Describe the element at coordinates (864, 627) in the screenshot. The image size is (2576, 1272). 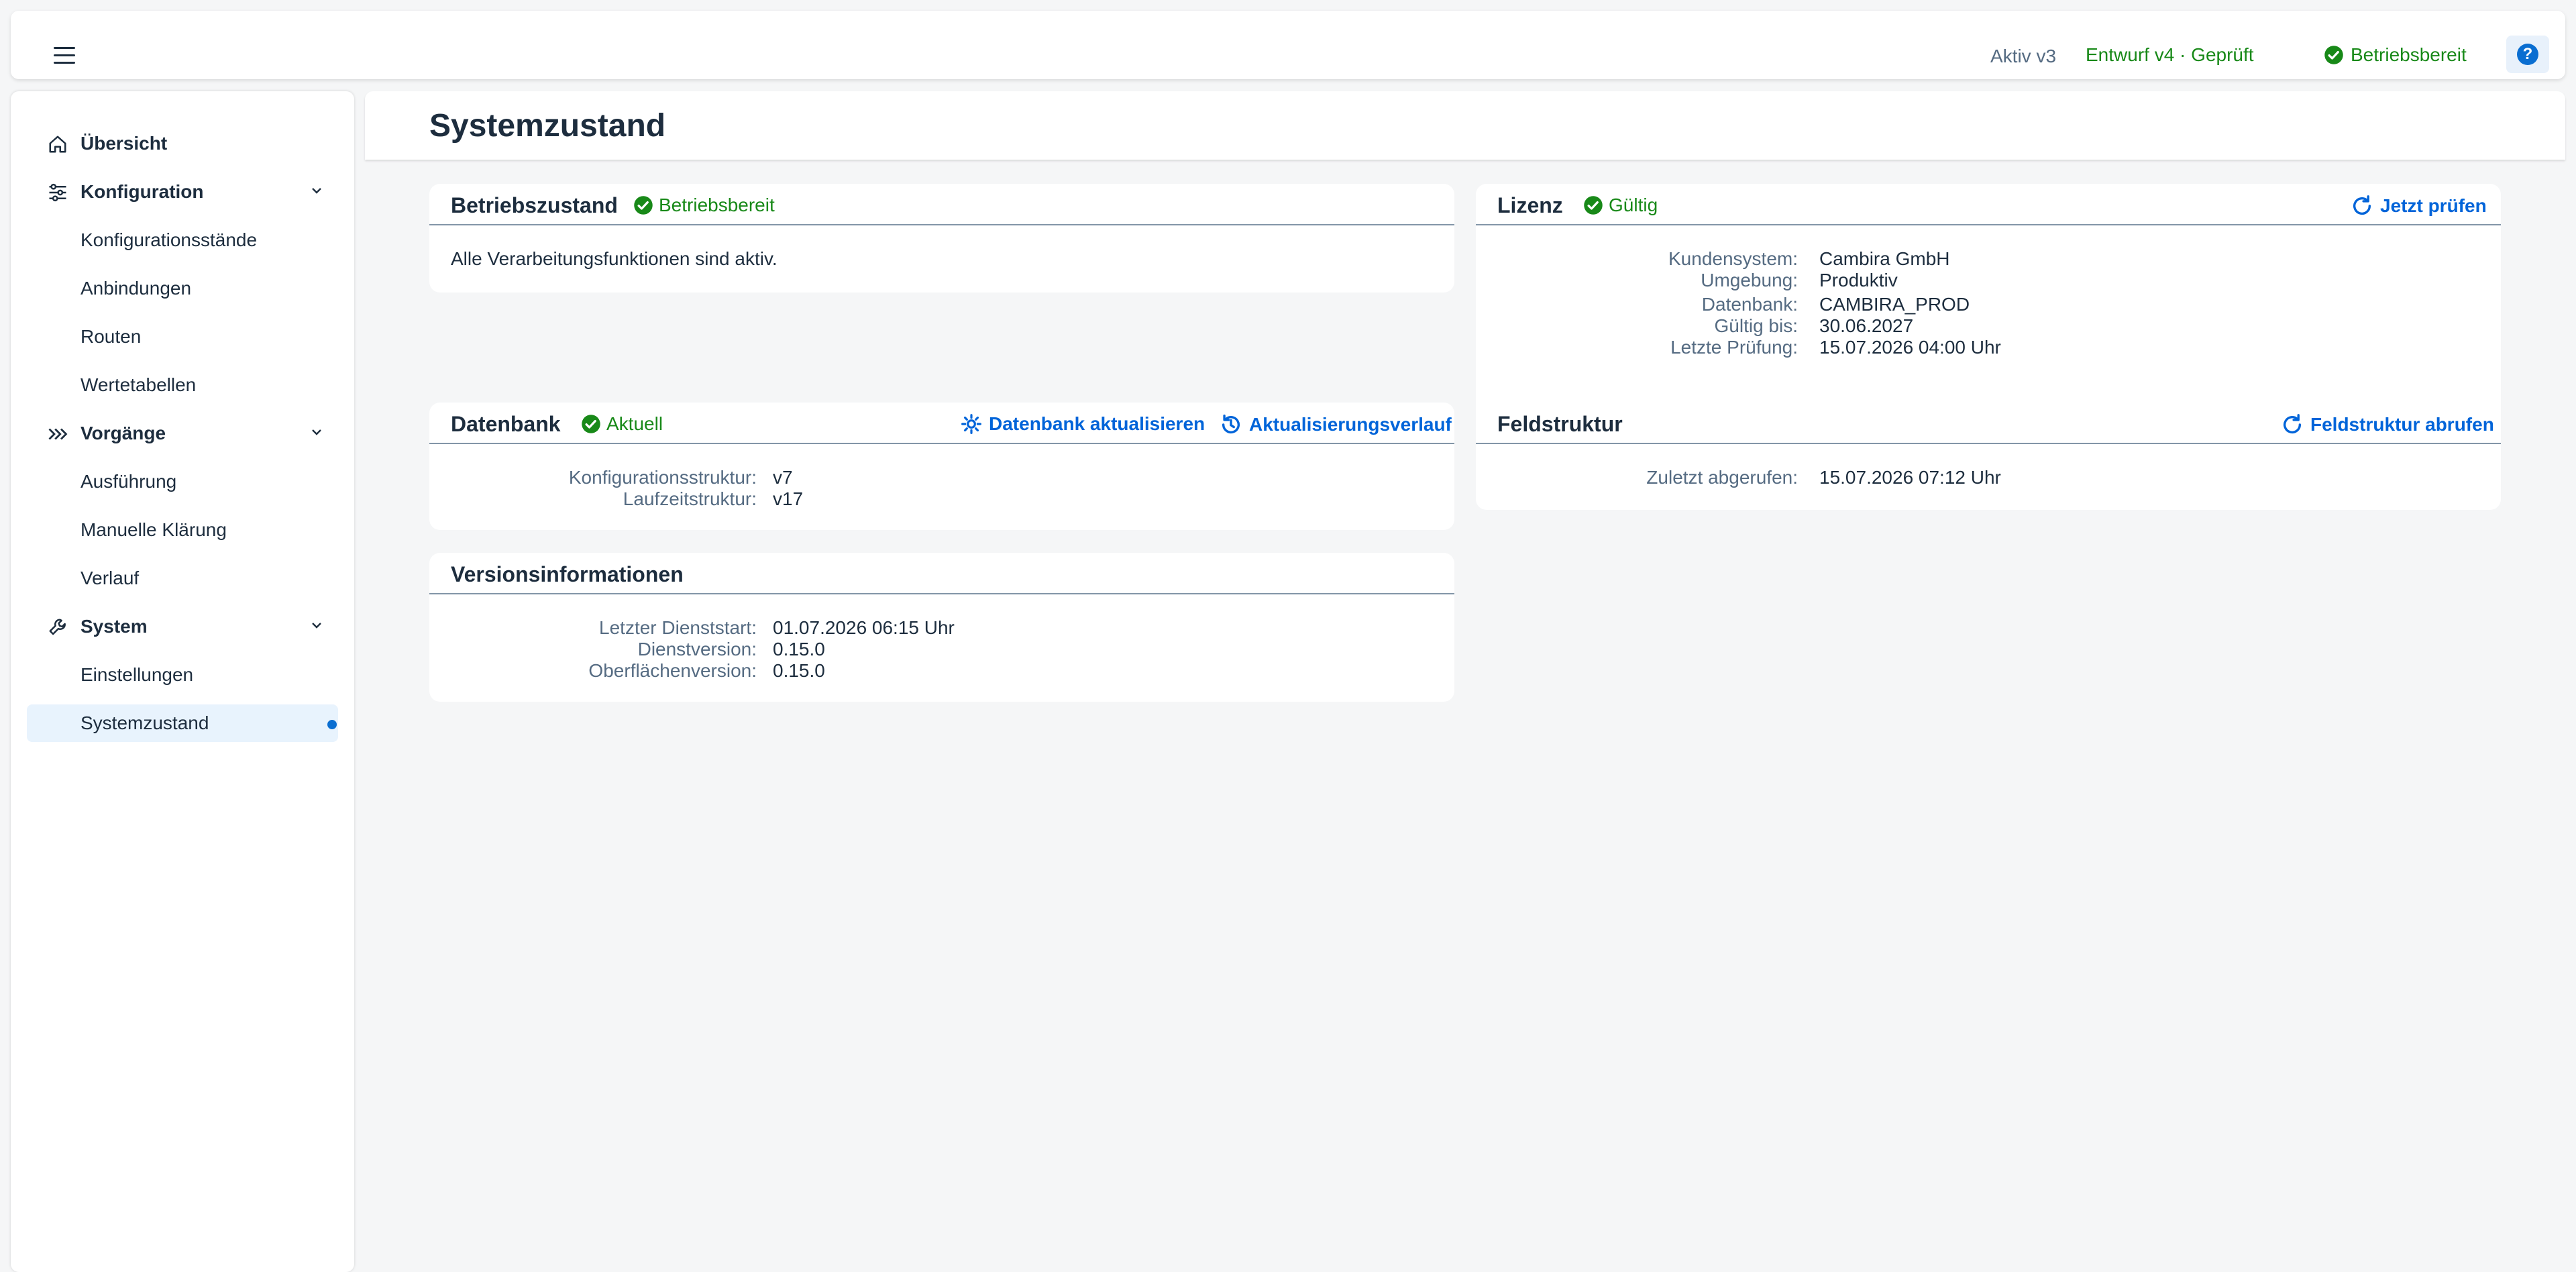
I see `version-value: 01.07.2026 06:15 Uhr` at that location.